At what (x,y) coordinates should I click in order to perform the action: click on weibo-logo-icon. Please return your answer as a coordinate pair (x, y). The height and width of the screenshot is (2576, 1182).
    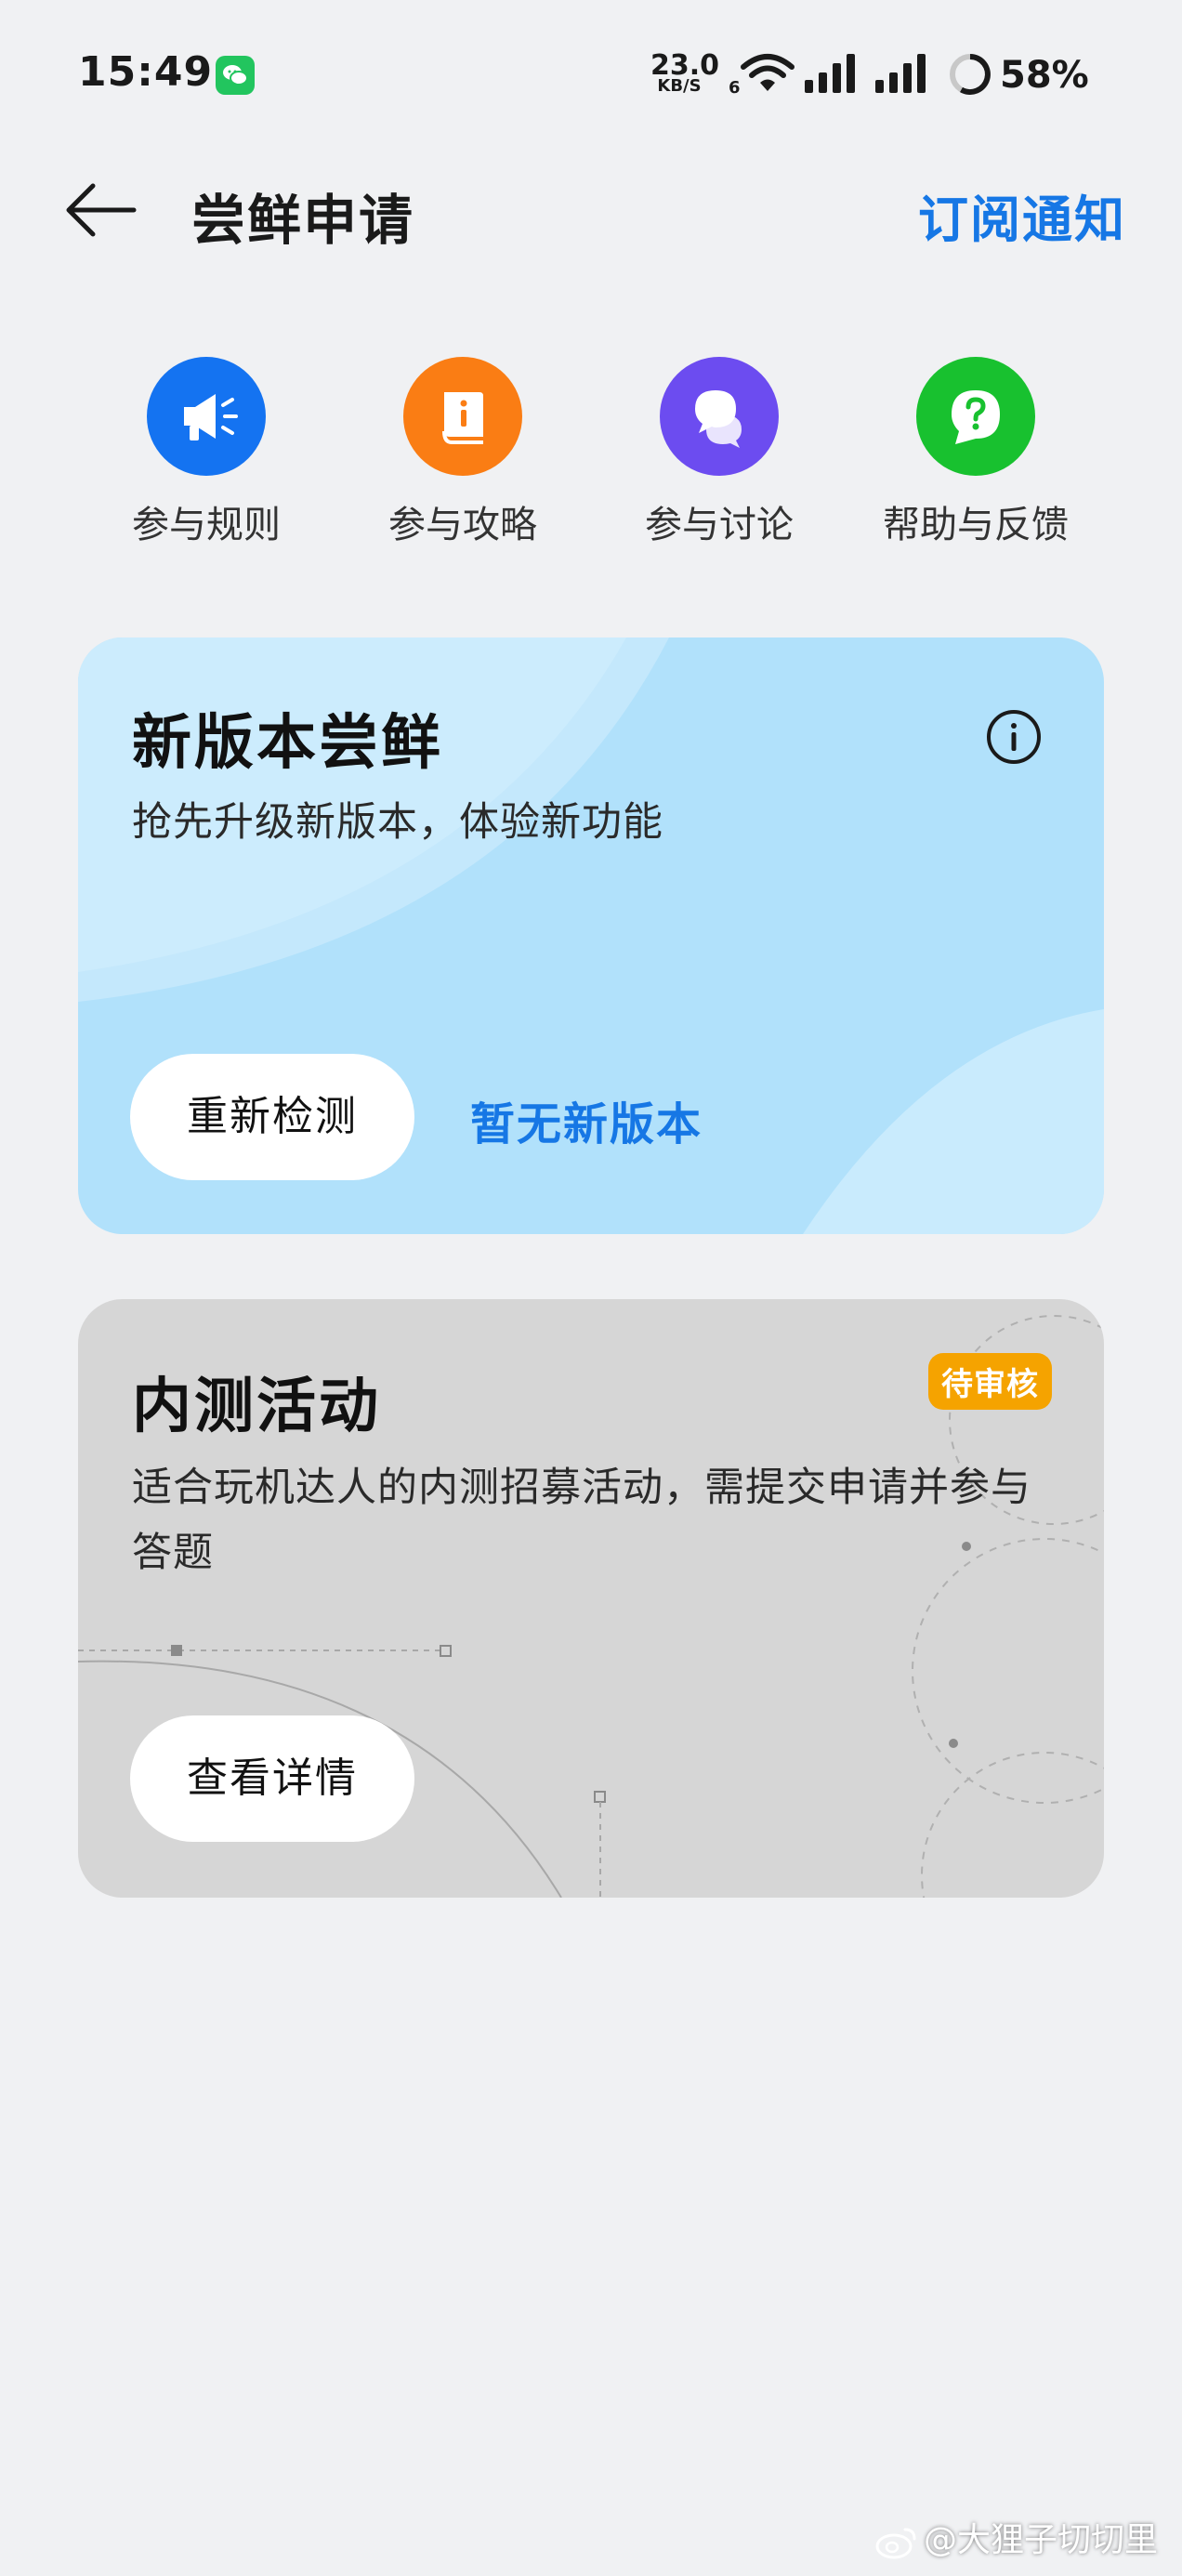
    Looking at the image, I should click on (895, 2543).